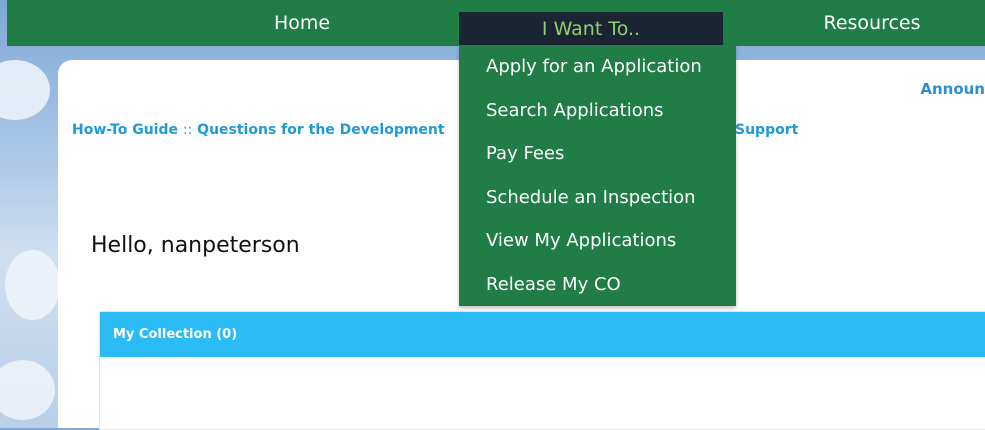 This screenshot has width=985, height=430. Describe the element at coordinates (597, 154) in the screenshot. I see `menu-item-pay-fees: Pay Fees` at that location.